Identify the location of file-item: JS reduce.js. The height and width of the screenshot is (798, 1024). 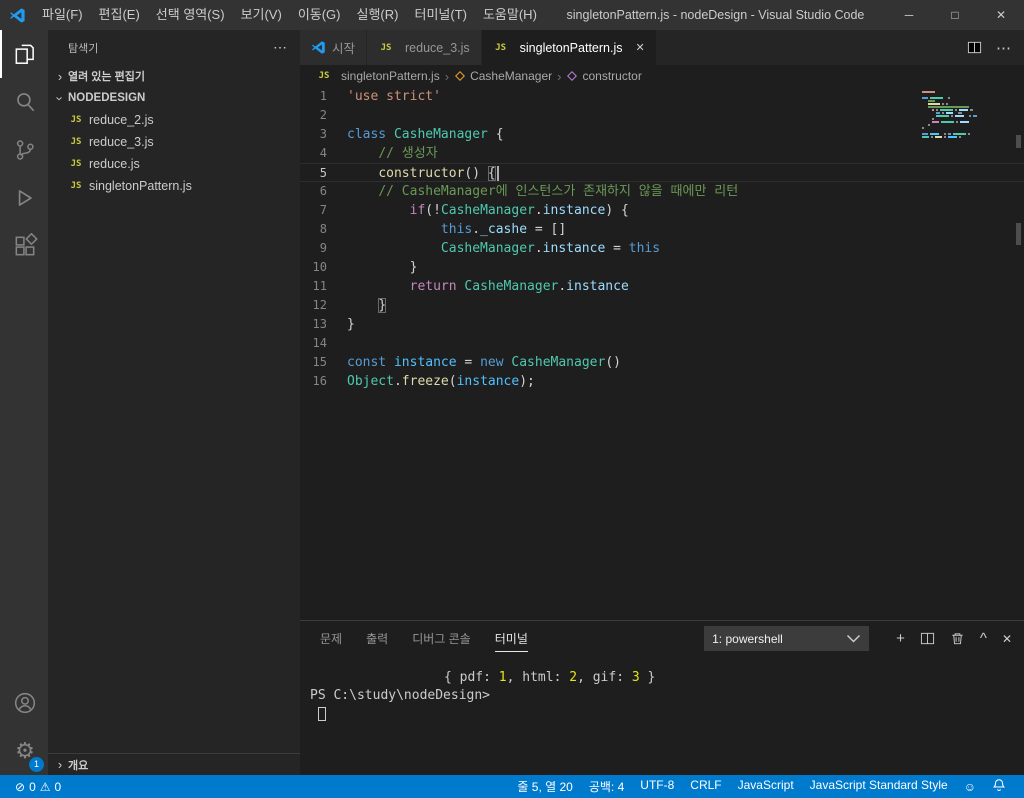
(174, 164).